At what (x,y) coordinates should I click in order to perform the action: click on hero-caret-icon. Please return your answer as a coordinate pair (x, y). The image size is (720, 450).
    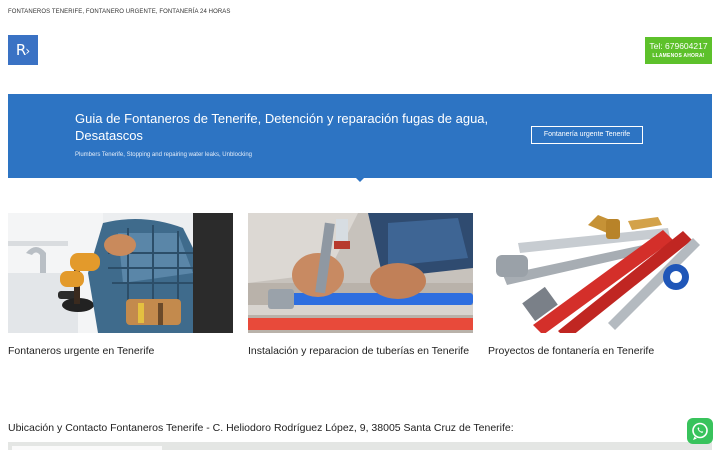
    Looking at the image, I should click on (360, 180).